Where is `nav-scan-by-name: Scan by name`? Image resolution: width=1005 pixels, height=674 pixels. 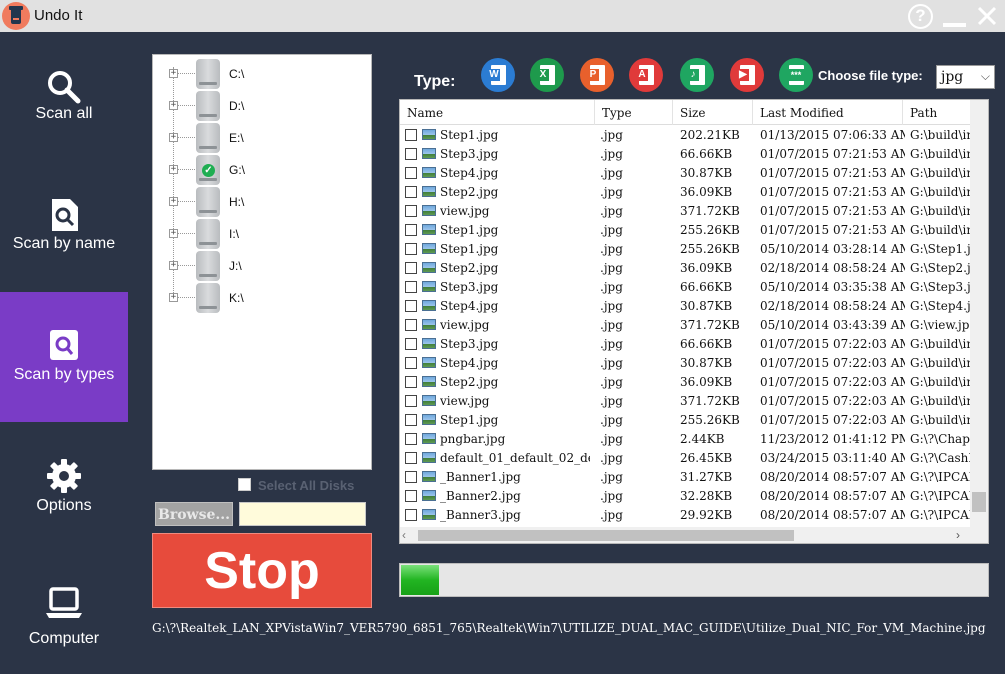 nav-scan-by-name: Scan by name is located at coordinates (64, 228).